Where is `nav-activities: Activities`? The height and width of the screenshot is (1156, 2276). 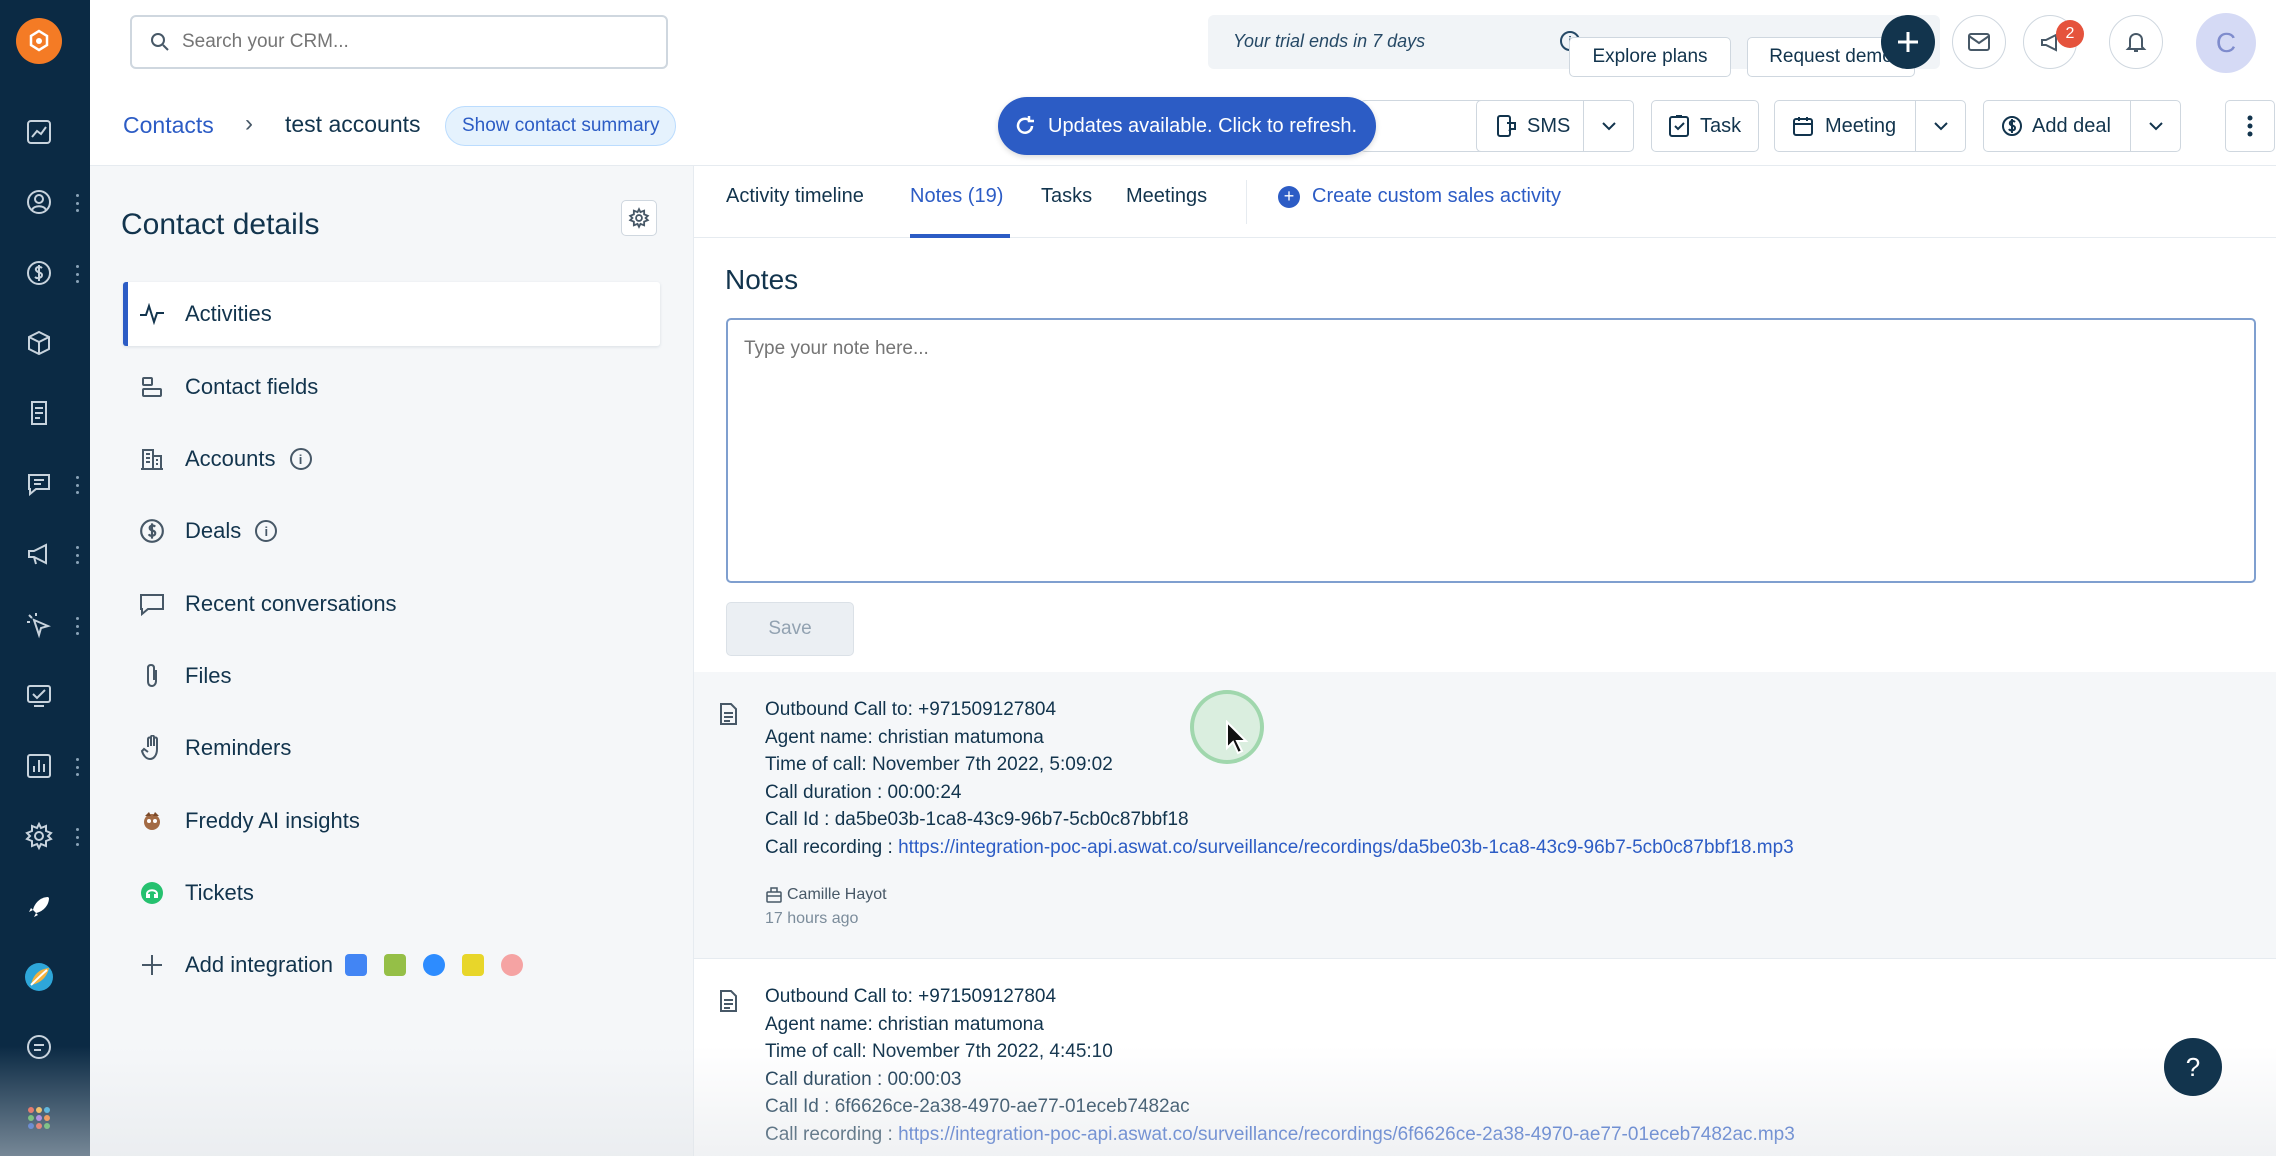
nav-activities: Activities is located at coordinates (391, 314).